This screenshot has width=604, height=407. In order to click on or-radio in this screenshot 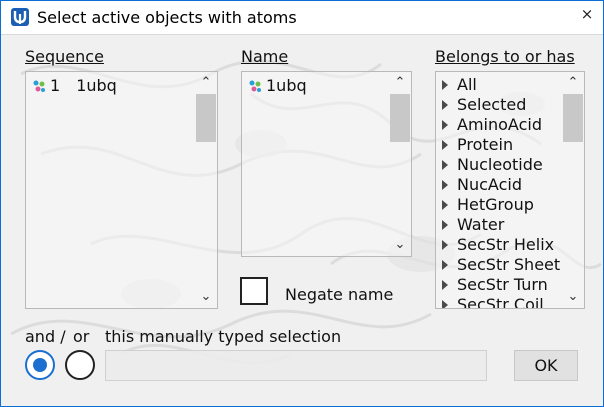, I will do `click(80, 365)`.